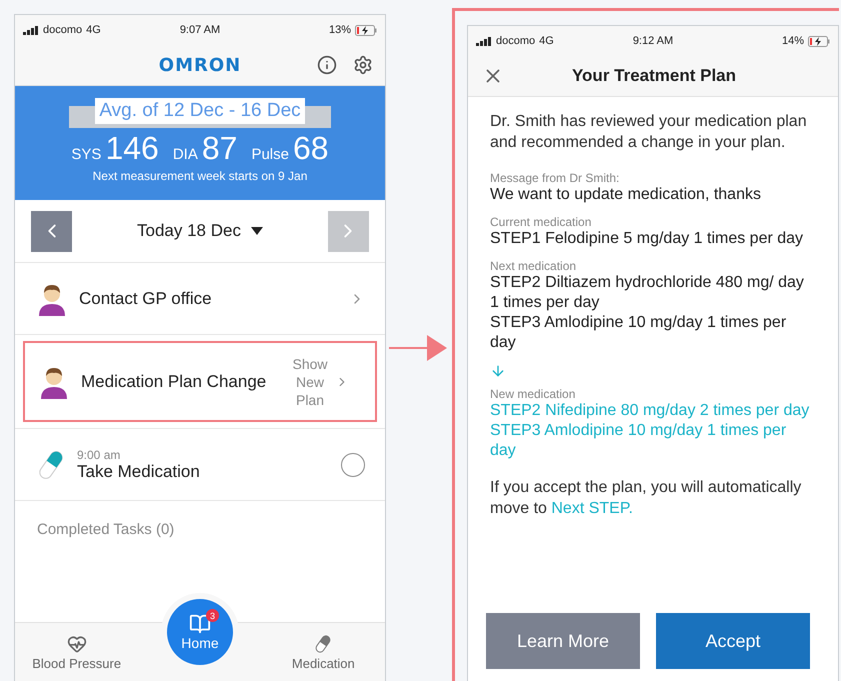  What do you see at coordinates (99, 455) in the screenshot?
I see `task-time: 9:00 am` at bounding box center [99, 455].